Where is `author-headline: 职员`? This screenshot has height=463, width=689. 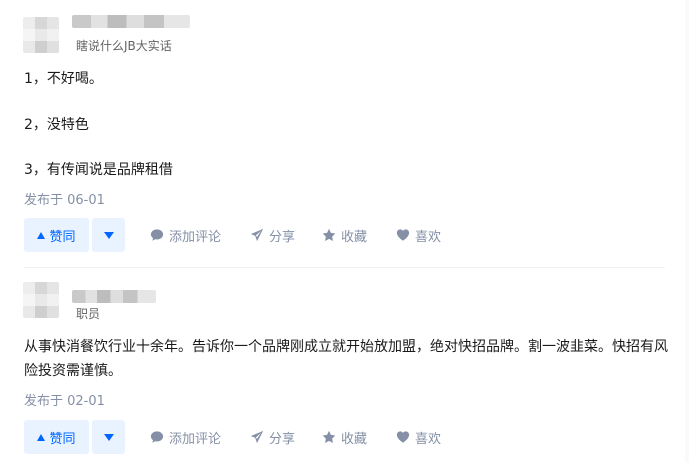 author-headline: 职员 is located at coordinates (88, 314).